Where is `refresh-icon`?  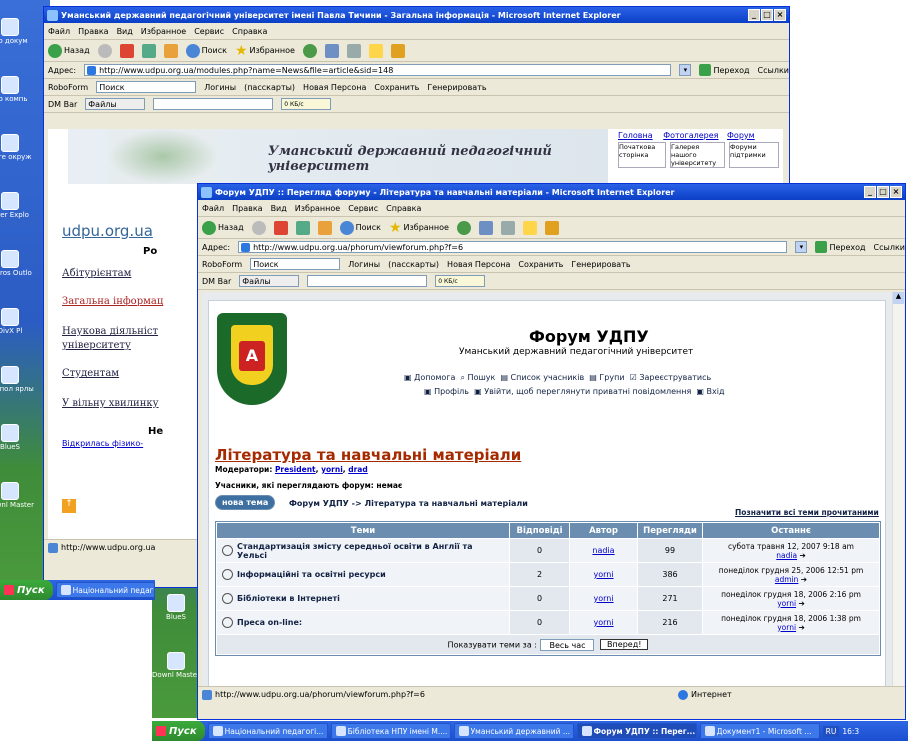 refresh-icon is located at coordinates (302, 227).